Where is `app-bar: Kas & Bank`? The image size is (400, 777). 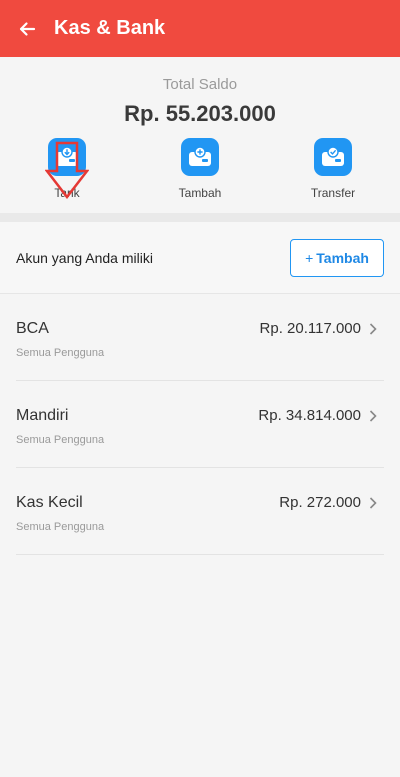 app-bar: Kas & Bank is located at coordinates (200, 28).